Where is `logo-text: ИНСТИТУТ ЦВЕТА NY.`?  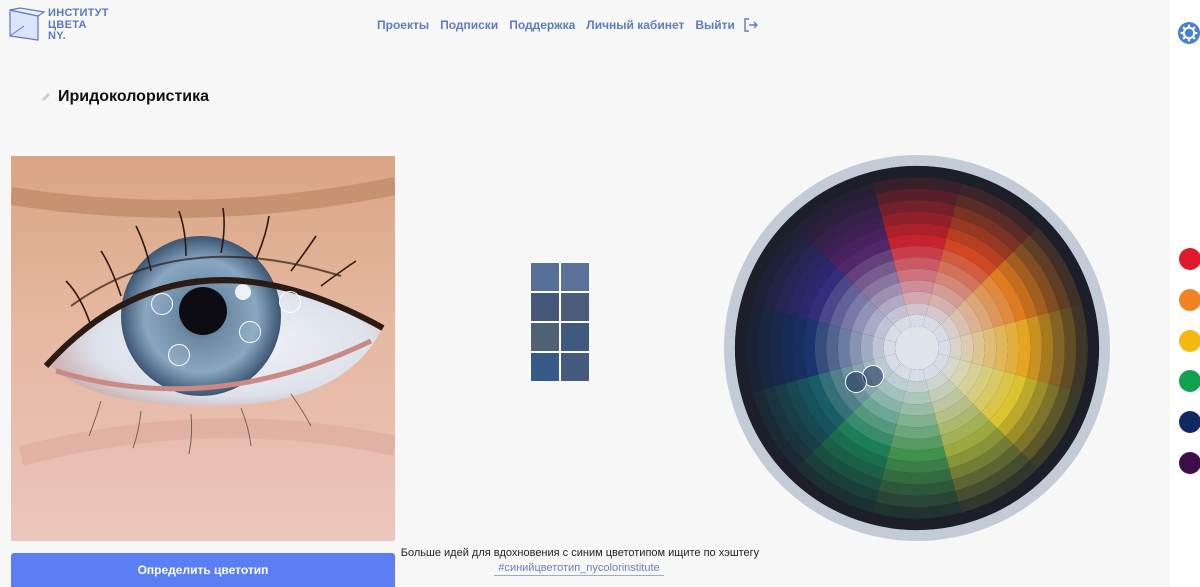
logo-text: ИНСТИТУТ ЦВЕТА NY. is located at coordinates (78, 25).